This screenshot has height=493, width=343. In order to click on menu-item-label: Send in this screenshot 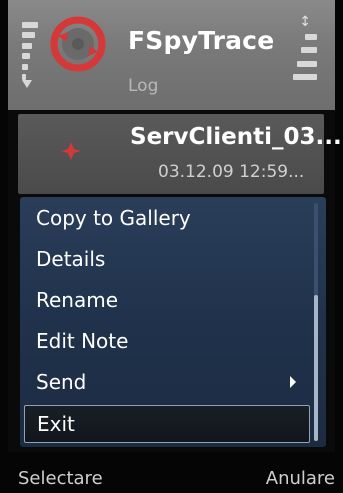, I will do `click(61, 382)`.